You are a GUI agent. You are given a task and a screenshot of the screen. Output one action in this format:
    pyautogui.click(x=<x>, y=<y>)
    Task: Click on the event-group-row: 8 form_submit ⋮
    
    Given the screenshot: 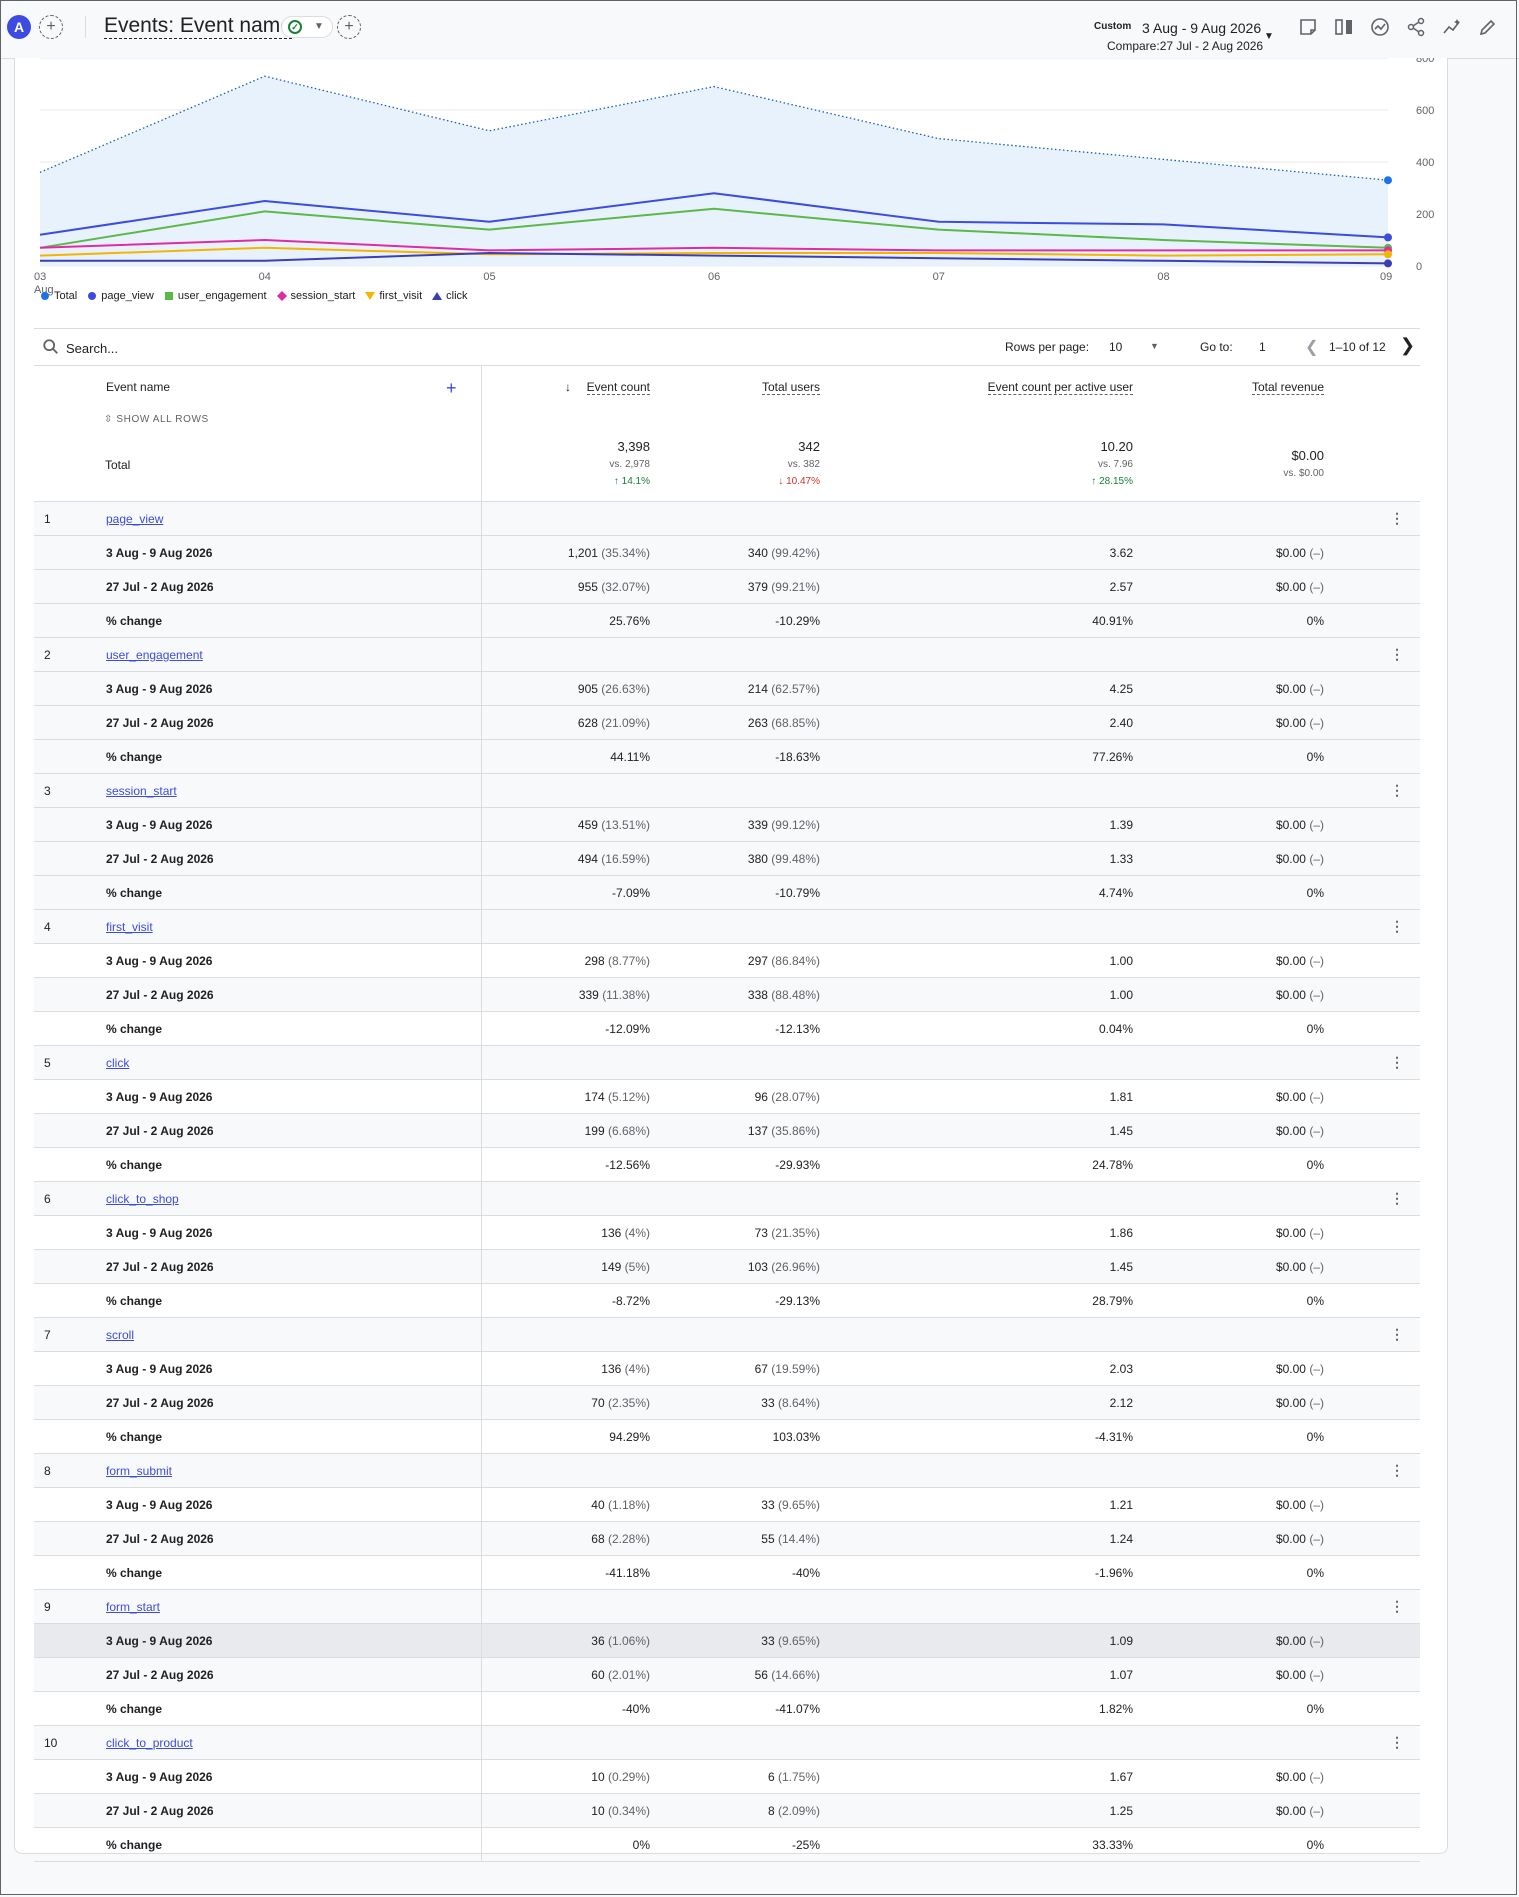 What is the action you would take?
    pyautogui.click(x=727, y=1471)
    